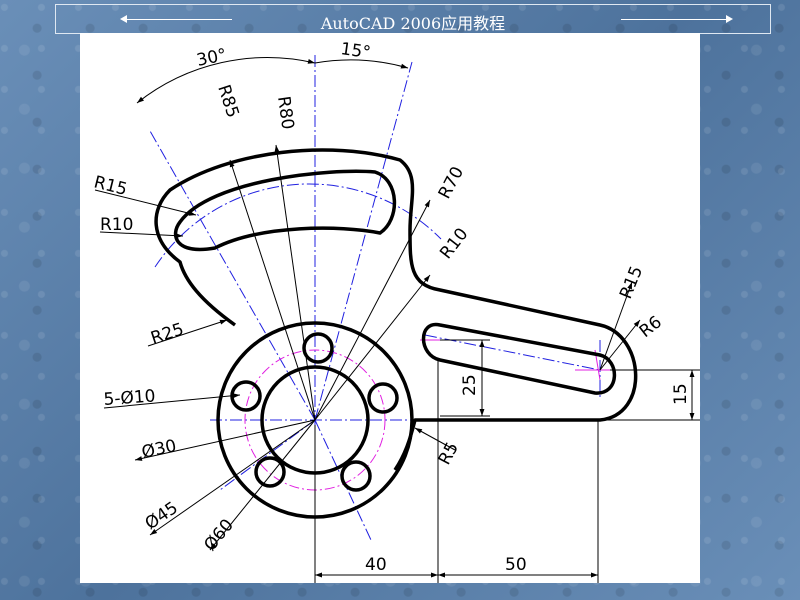 The width and height of the screenshot is (800, 600). I want to click on dim-text-r85: R85, so click(227, 101).